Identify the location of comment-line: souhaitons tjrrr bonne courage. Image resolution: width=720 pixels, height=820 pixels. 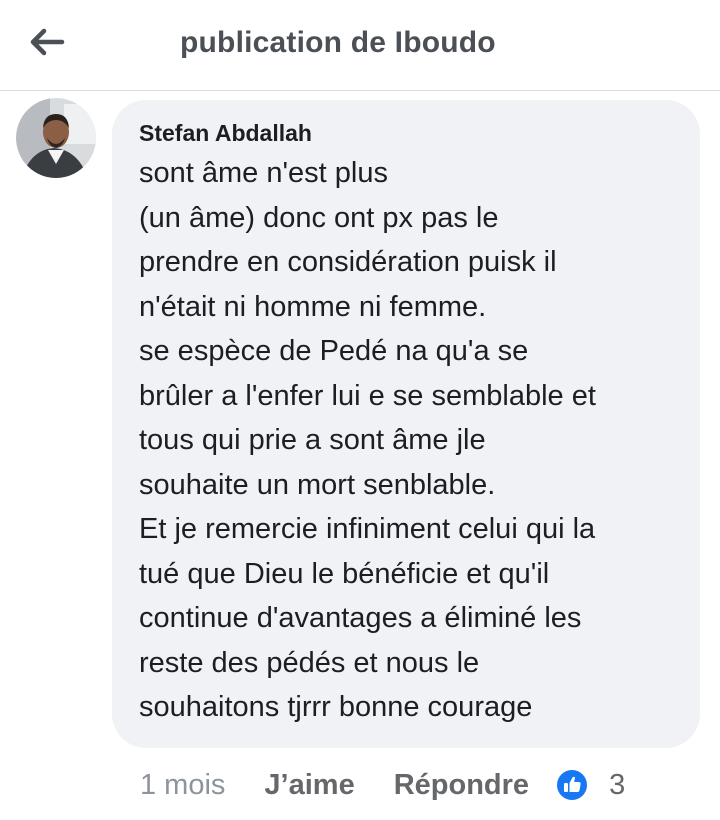
(336, 707).